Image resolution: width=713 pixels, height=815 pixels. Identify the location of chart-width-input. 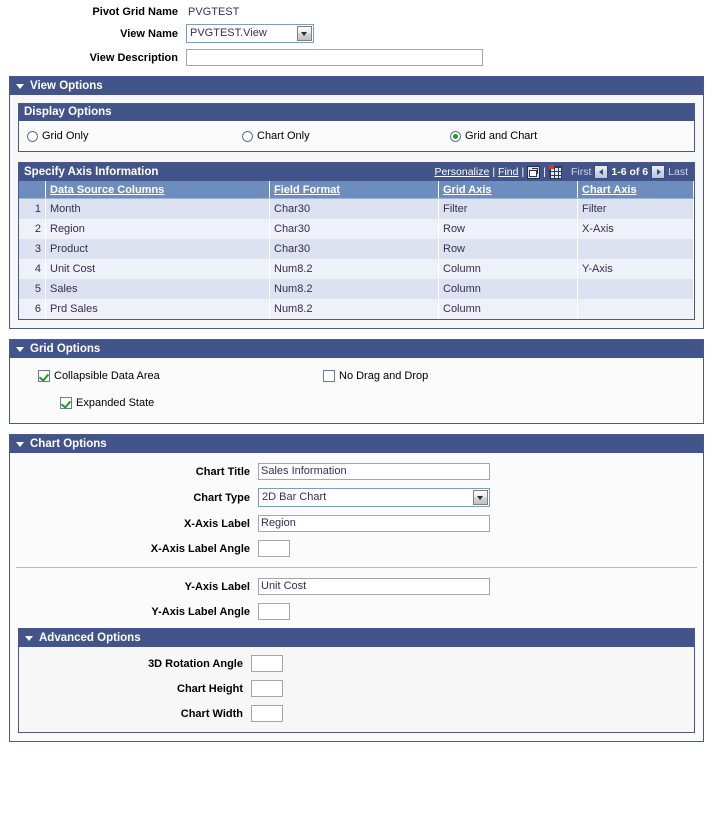
(267, 713).